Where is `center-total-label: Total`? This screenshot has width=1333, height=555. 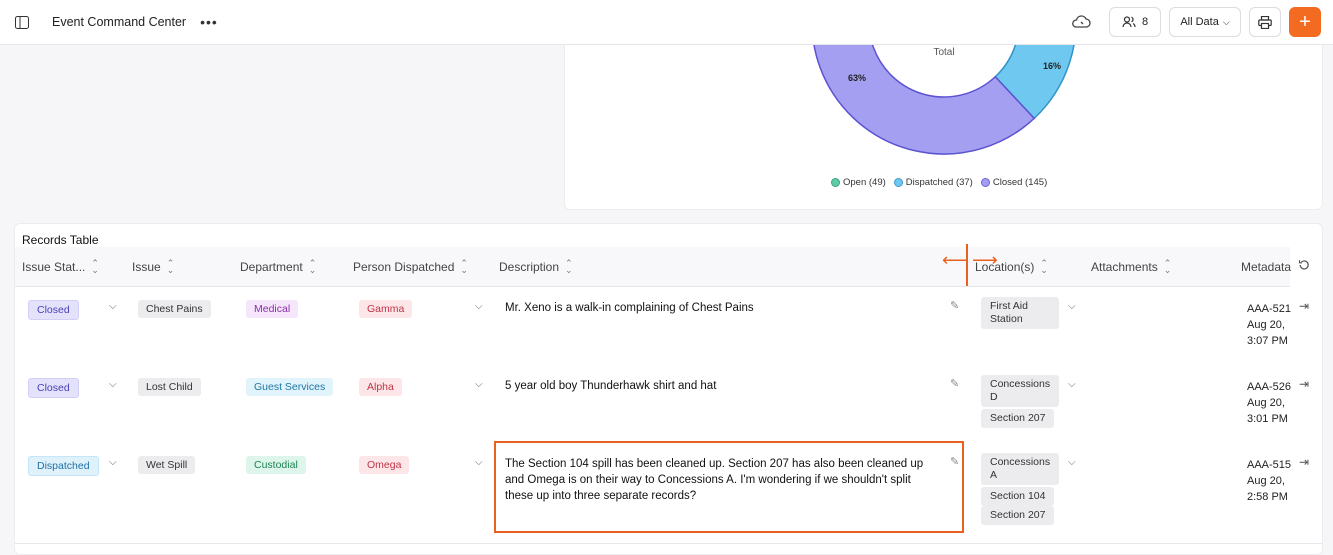
center-total-label: Total is located at coordinates (943, 52).